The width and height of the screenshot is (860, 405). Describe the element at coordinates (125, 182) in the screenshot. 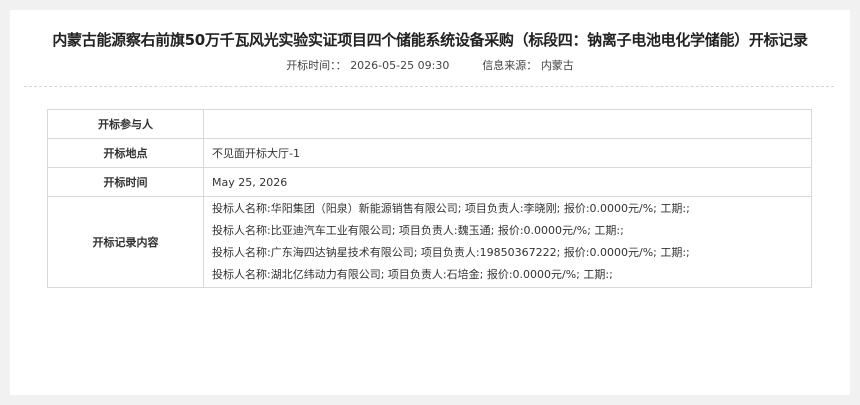

I see `open-date-label: 开标时间` at that location.